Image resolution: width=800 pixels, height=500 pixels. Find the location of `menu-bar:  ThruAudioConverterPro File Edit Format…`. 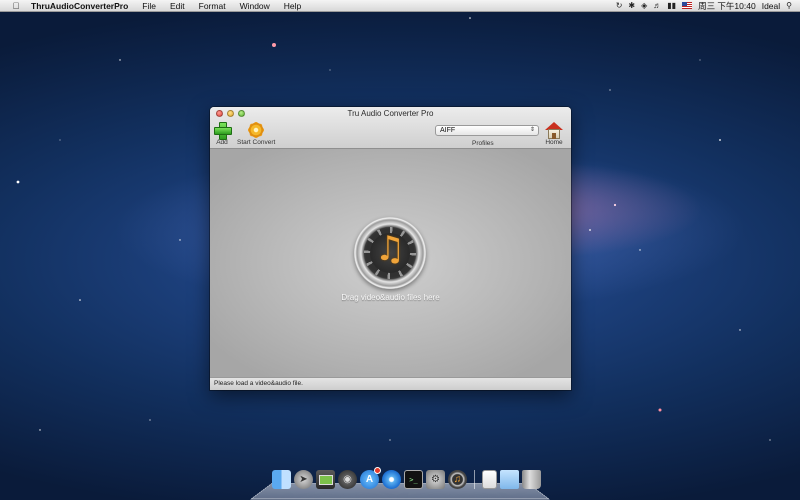

menu-bar:  ThruAudioConverterPro File Edit Format… is located at coordinates (400, 6).